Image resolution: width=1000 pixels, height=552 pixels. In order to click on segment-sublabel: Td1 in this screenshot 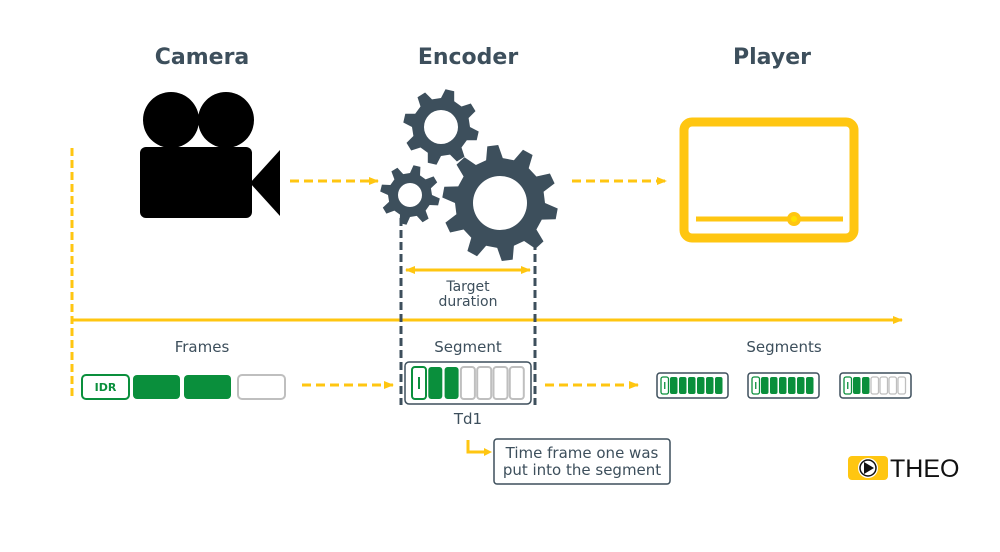, I will do `click(467, 419)`.